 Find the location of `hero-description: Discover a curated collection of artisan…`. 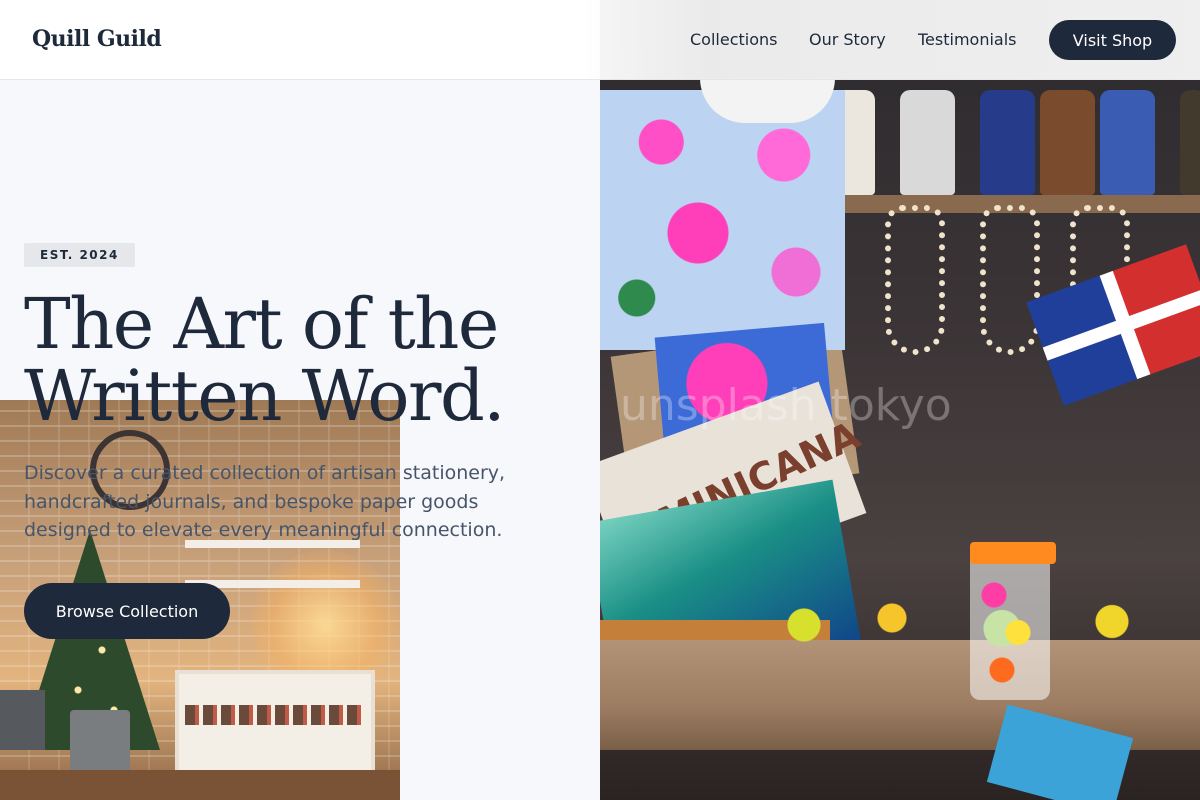

hero-description: Discover a curated collection of artisan… is located at coordinates (265, 501).